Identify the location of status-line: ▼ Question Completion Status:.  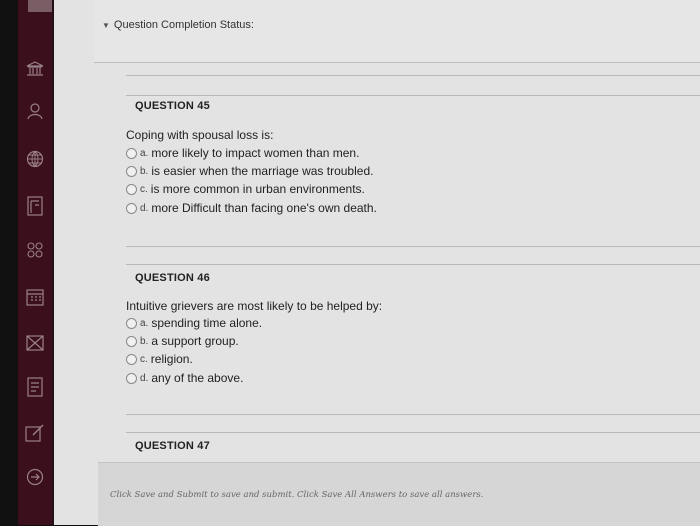
(178, 25).